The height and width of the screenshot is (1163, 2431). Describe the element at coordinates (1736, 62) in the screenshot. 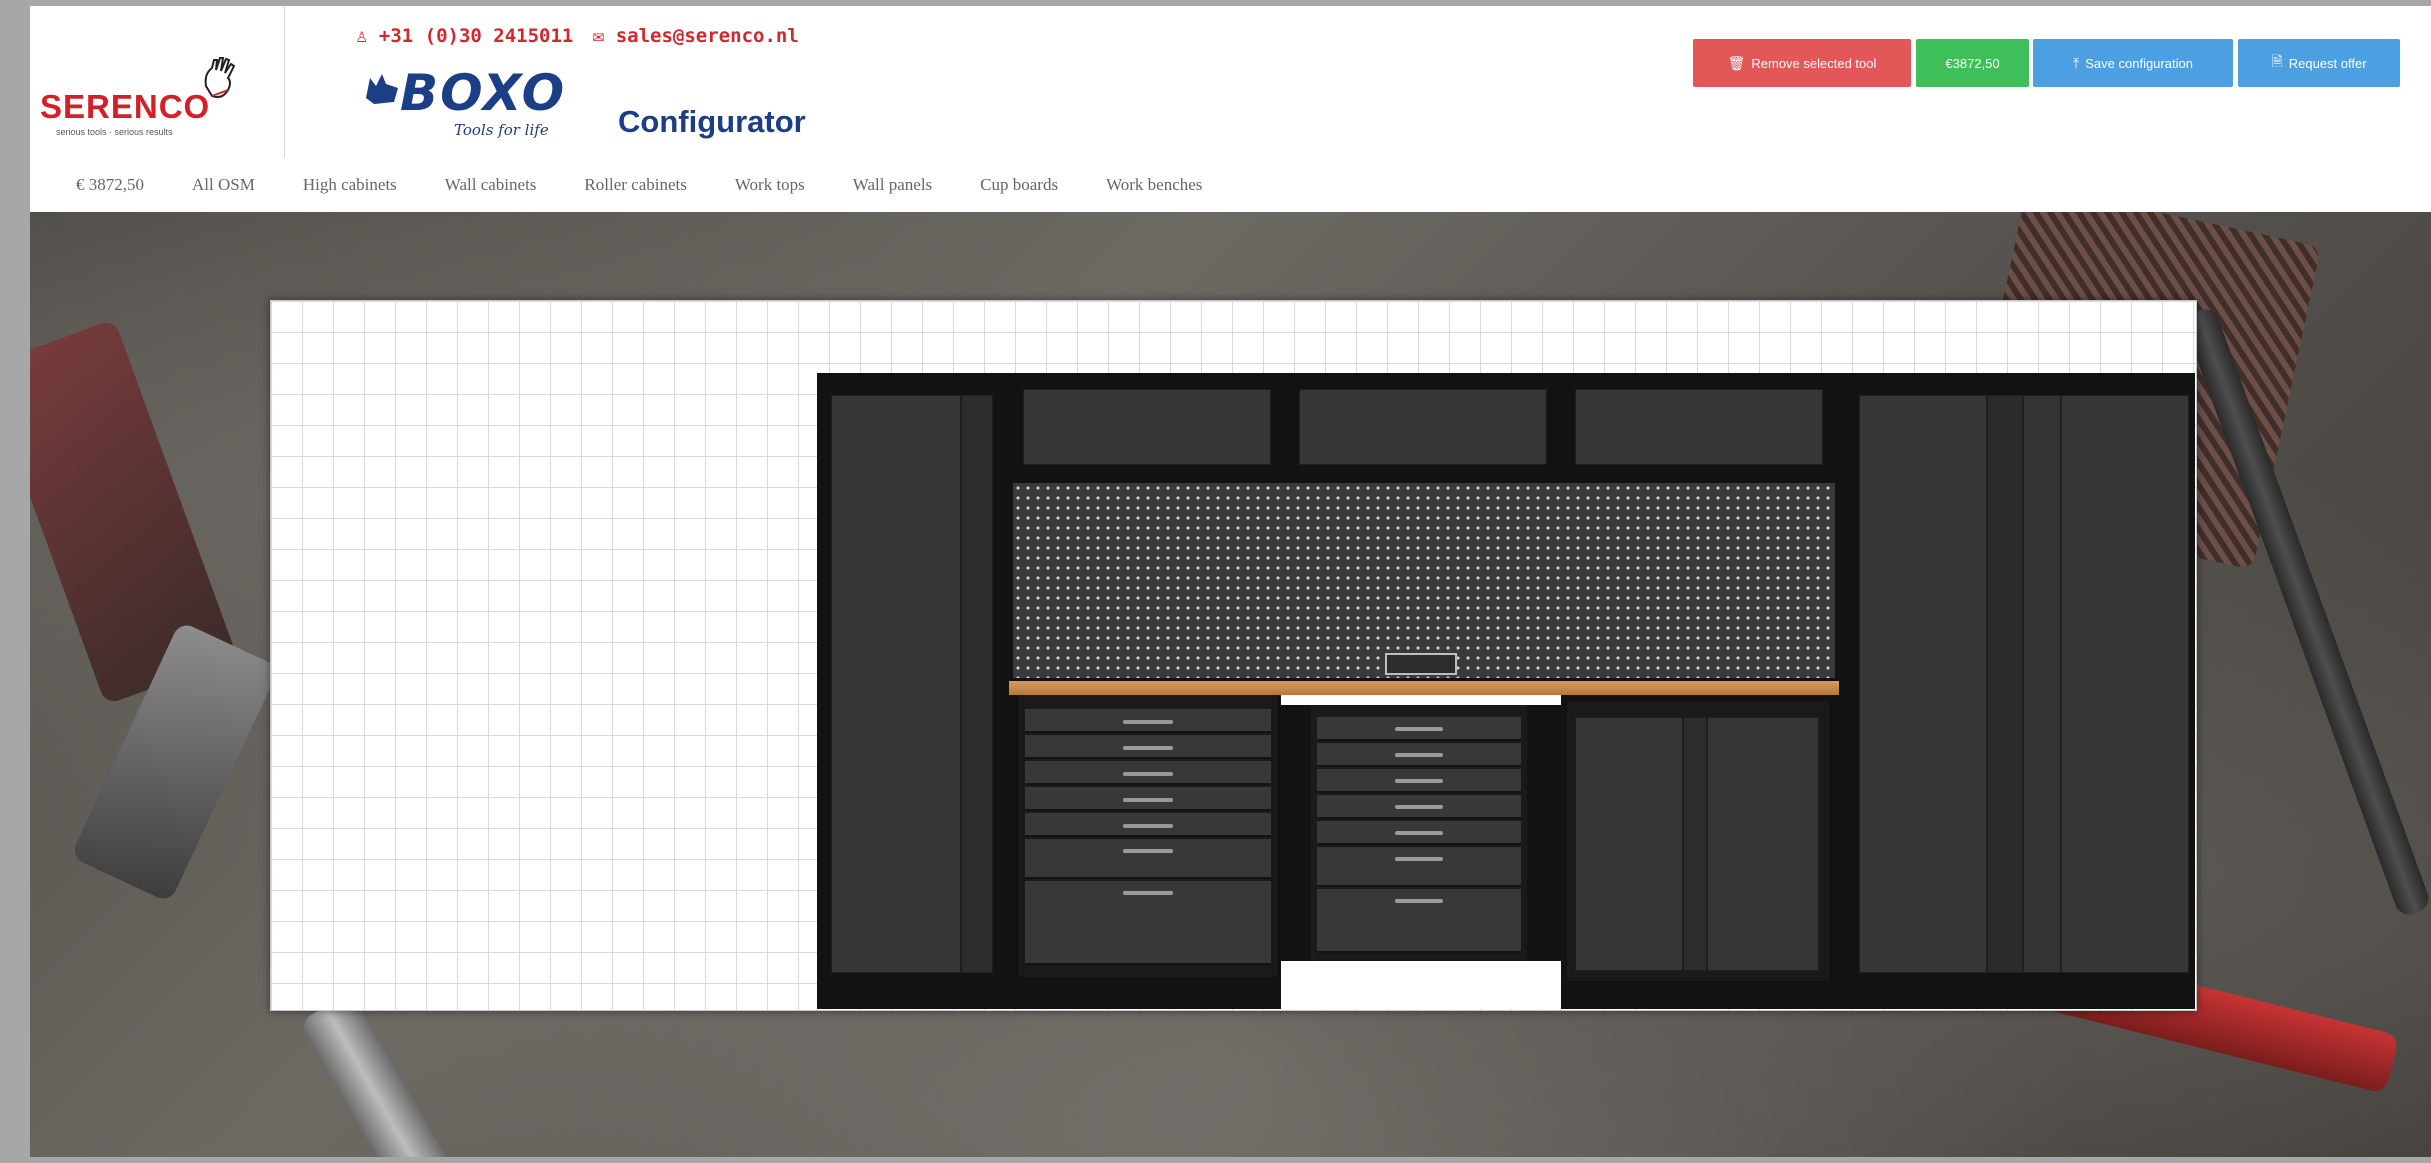

I see `trash-icon: 🗑` at that location.